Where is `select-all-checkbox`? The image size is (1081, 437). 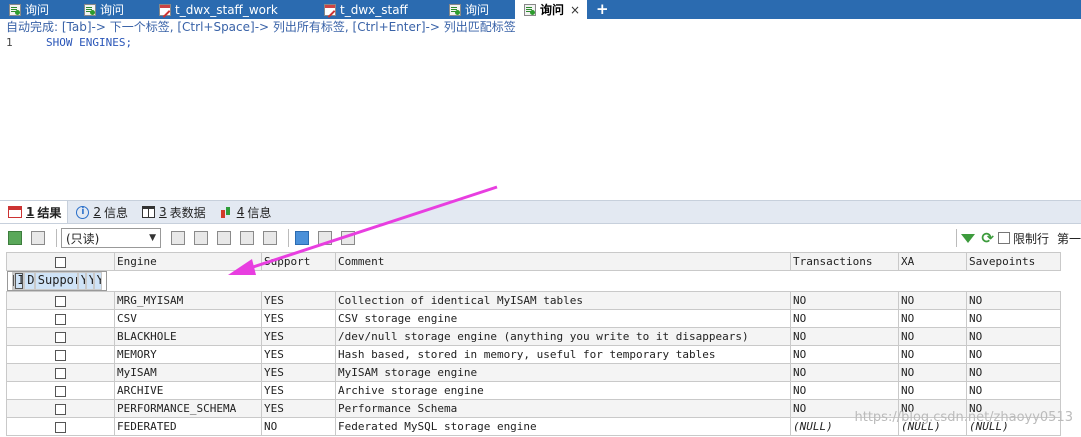
select-all-checkbox is located at coordinates (60, 261).